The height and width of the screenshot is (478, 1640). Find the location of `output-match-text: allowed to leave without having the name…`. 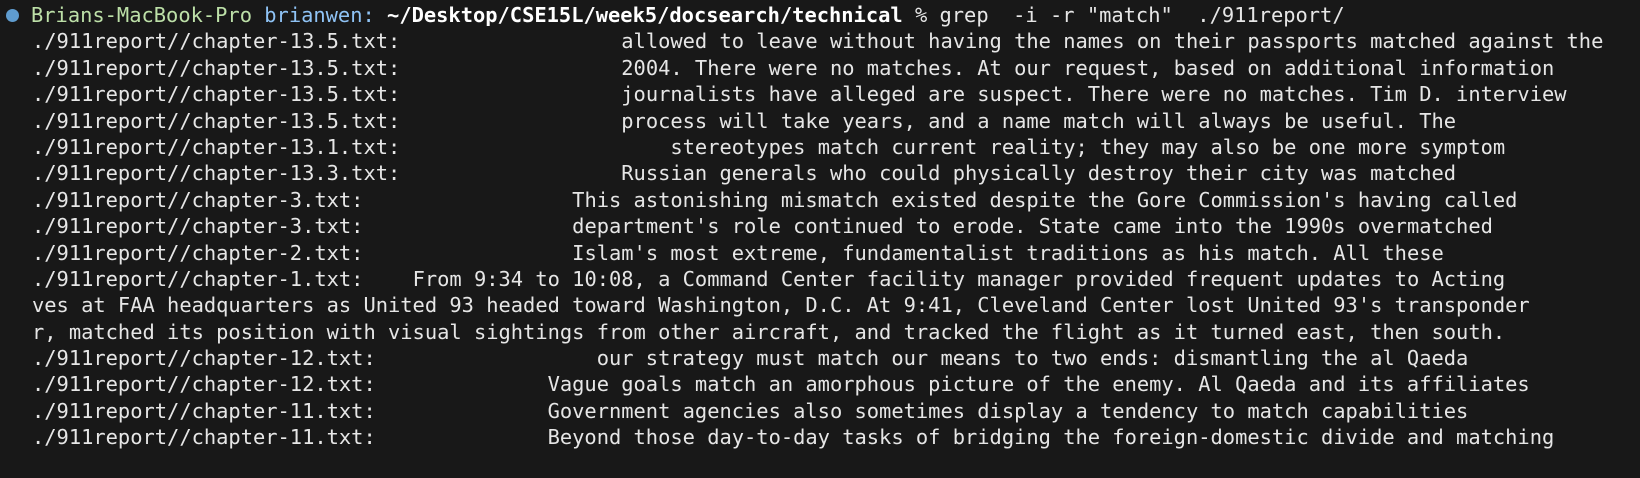

output-match-text: allowed to leave without having the name… is located at coordinates (1002, 41).